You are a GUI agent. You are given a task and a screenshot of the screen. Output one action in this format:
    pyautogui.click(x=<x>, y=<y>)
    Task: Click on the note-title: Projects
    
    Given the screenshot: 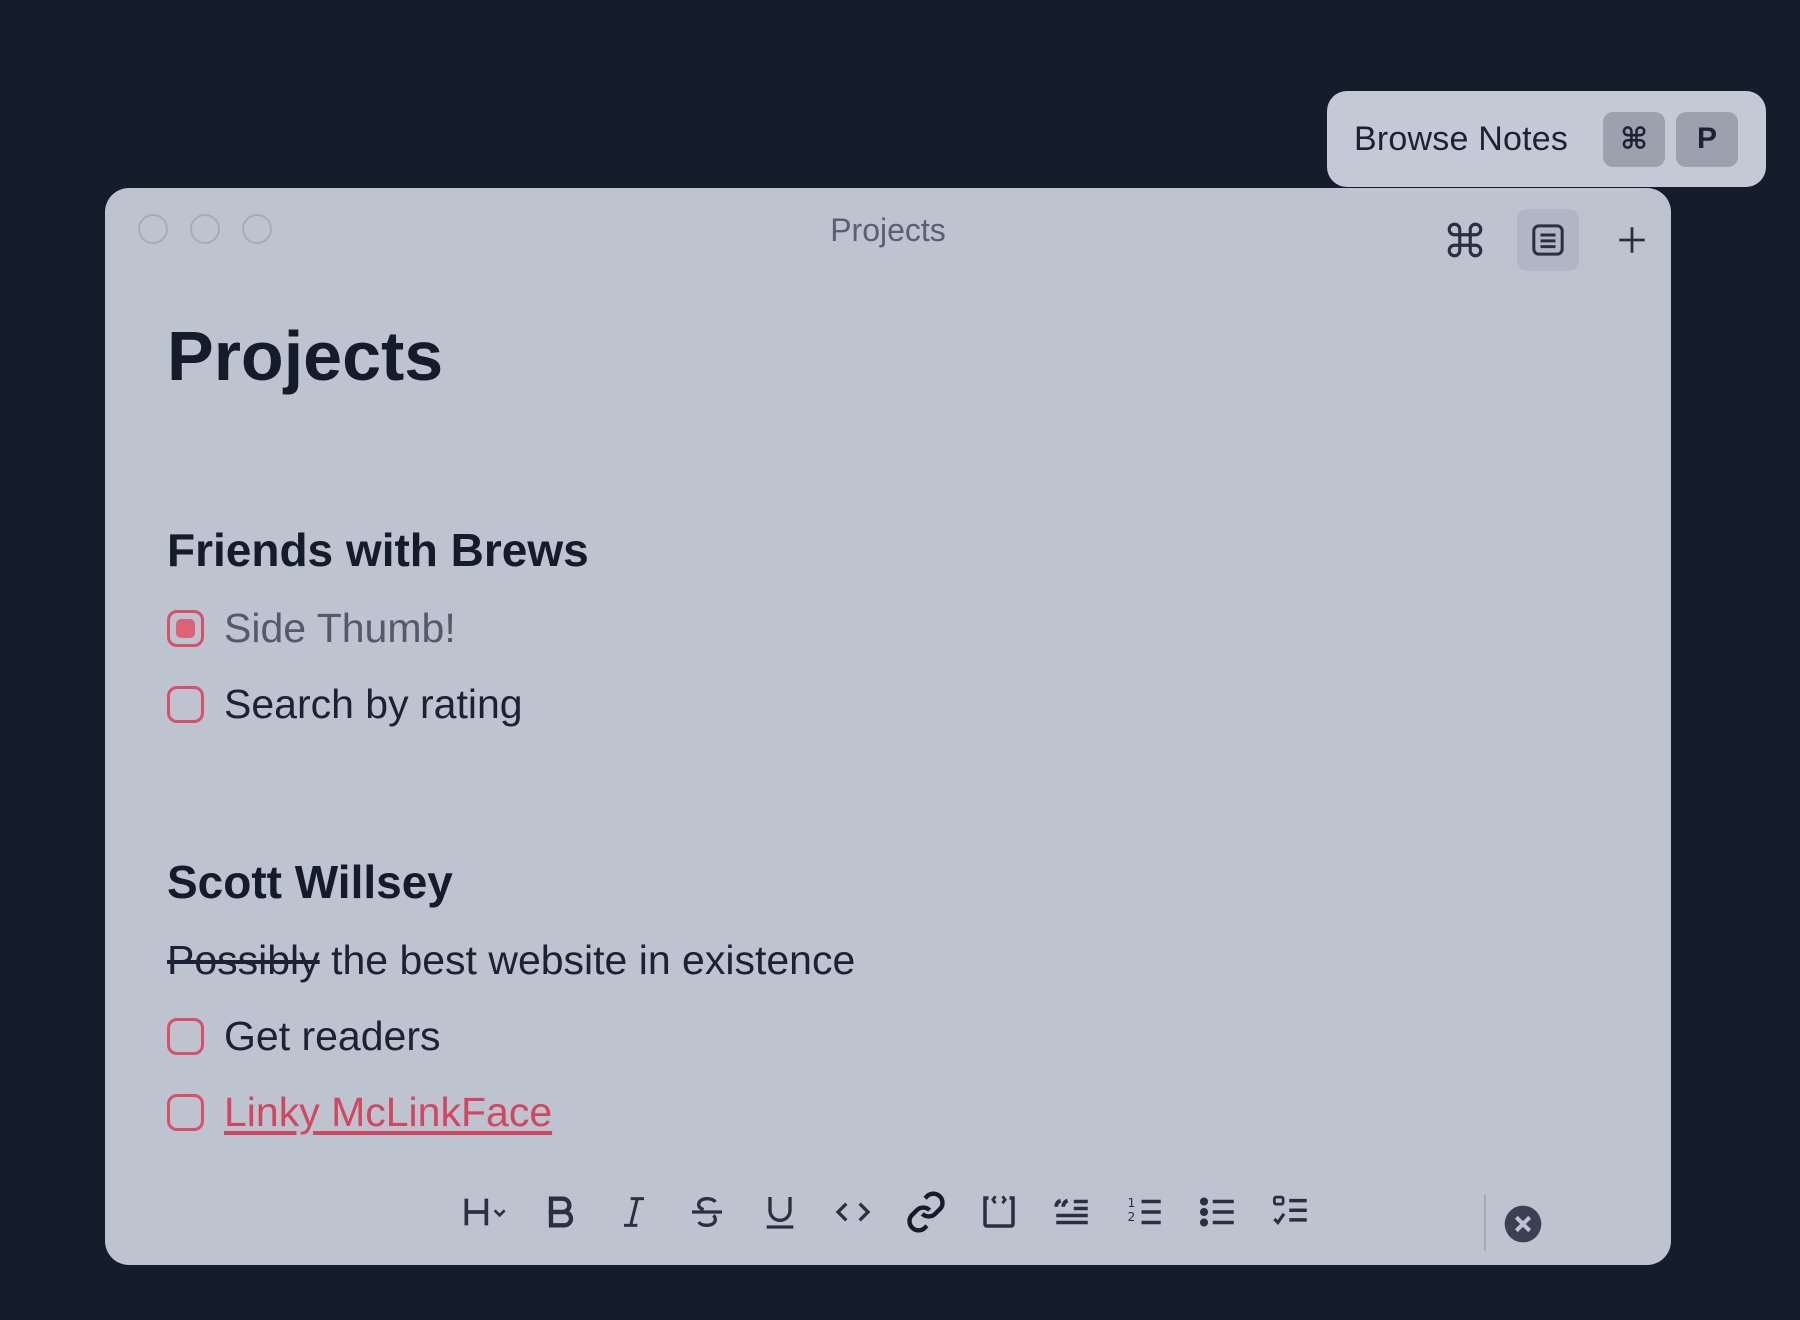 What is the action you would take?
    pyautogui.click(x=305, y=356)
    